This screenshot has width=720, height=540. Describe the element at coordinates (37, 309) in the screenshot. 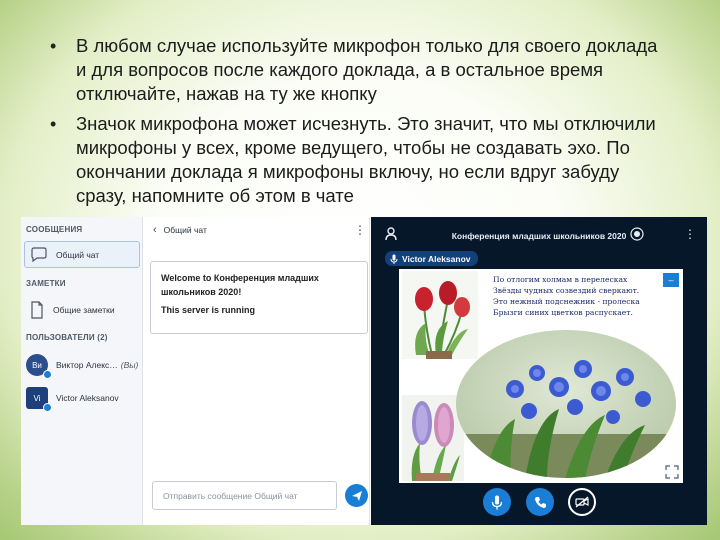

I see `notes-icon` at that location.